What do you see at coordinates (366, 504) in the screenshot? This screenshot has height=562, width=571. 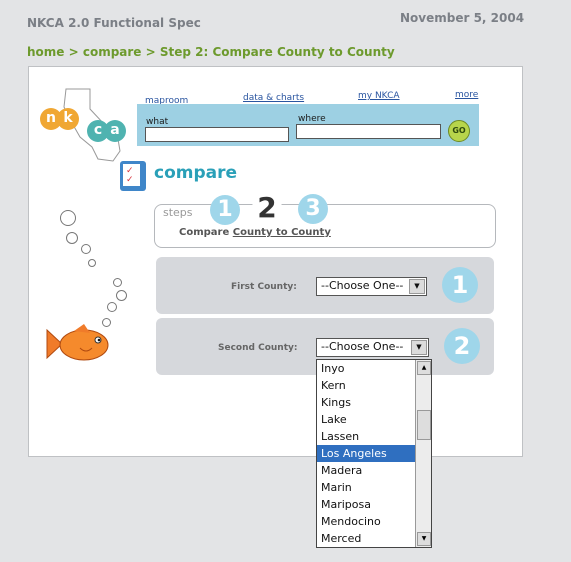 I see `dropdown-option: Mariposa` at bounding box center [366, 504].